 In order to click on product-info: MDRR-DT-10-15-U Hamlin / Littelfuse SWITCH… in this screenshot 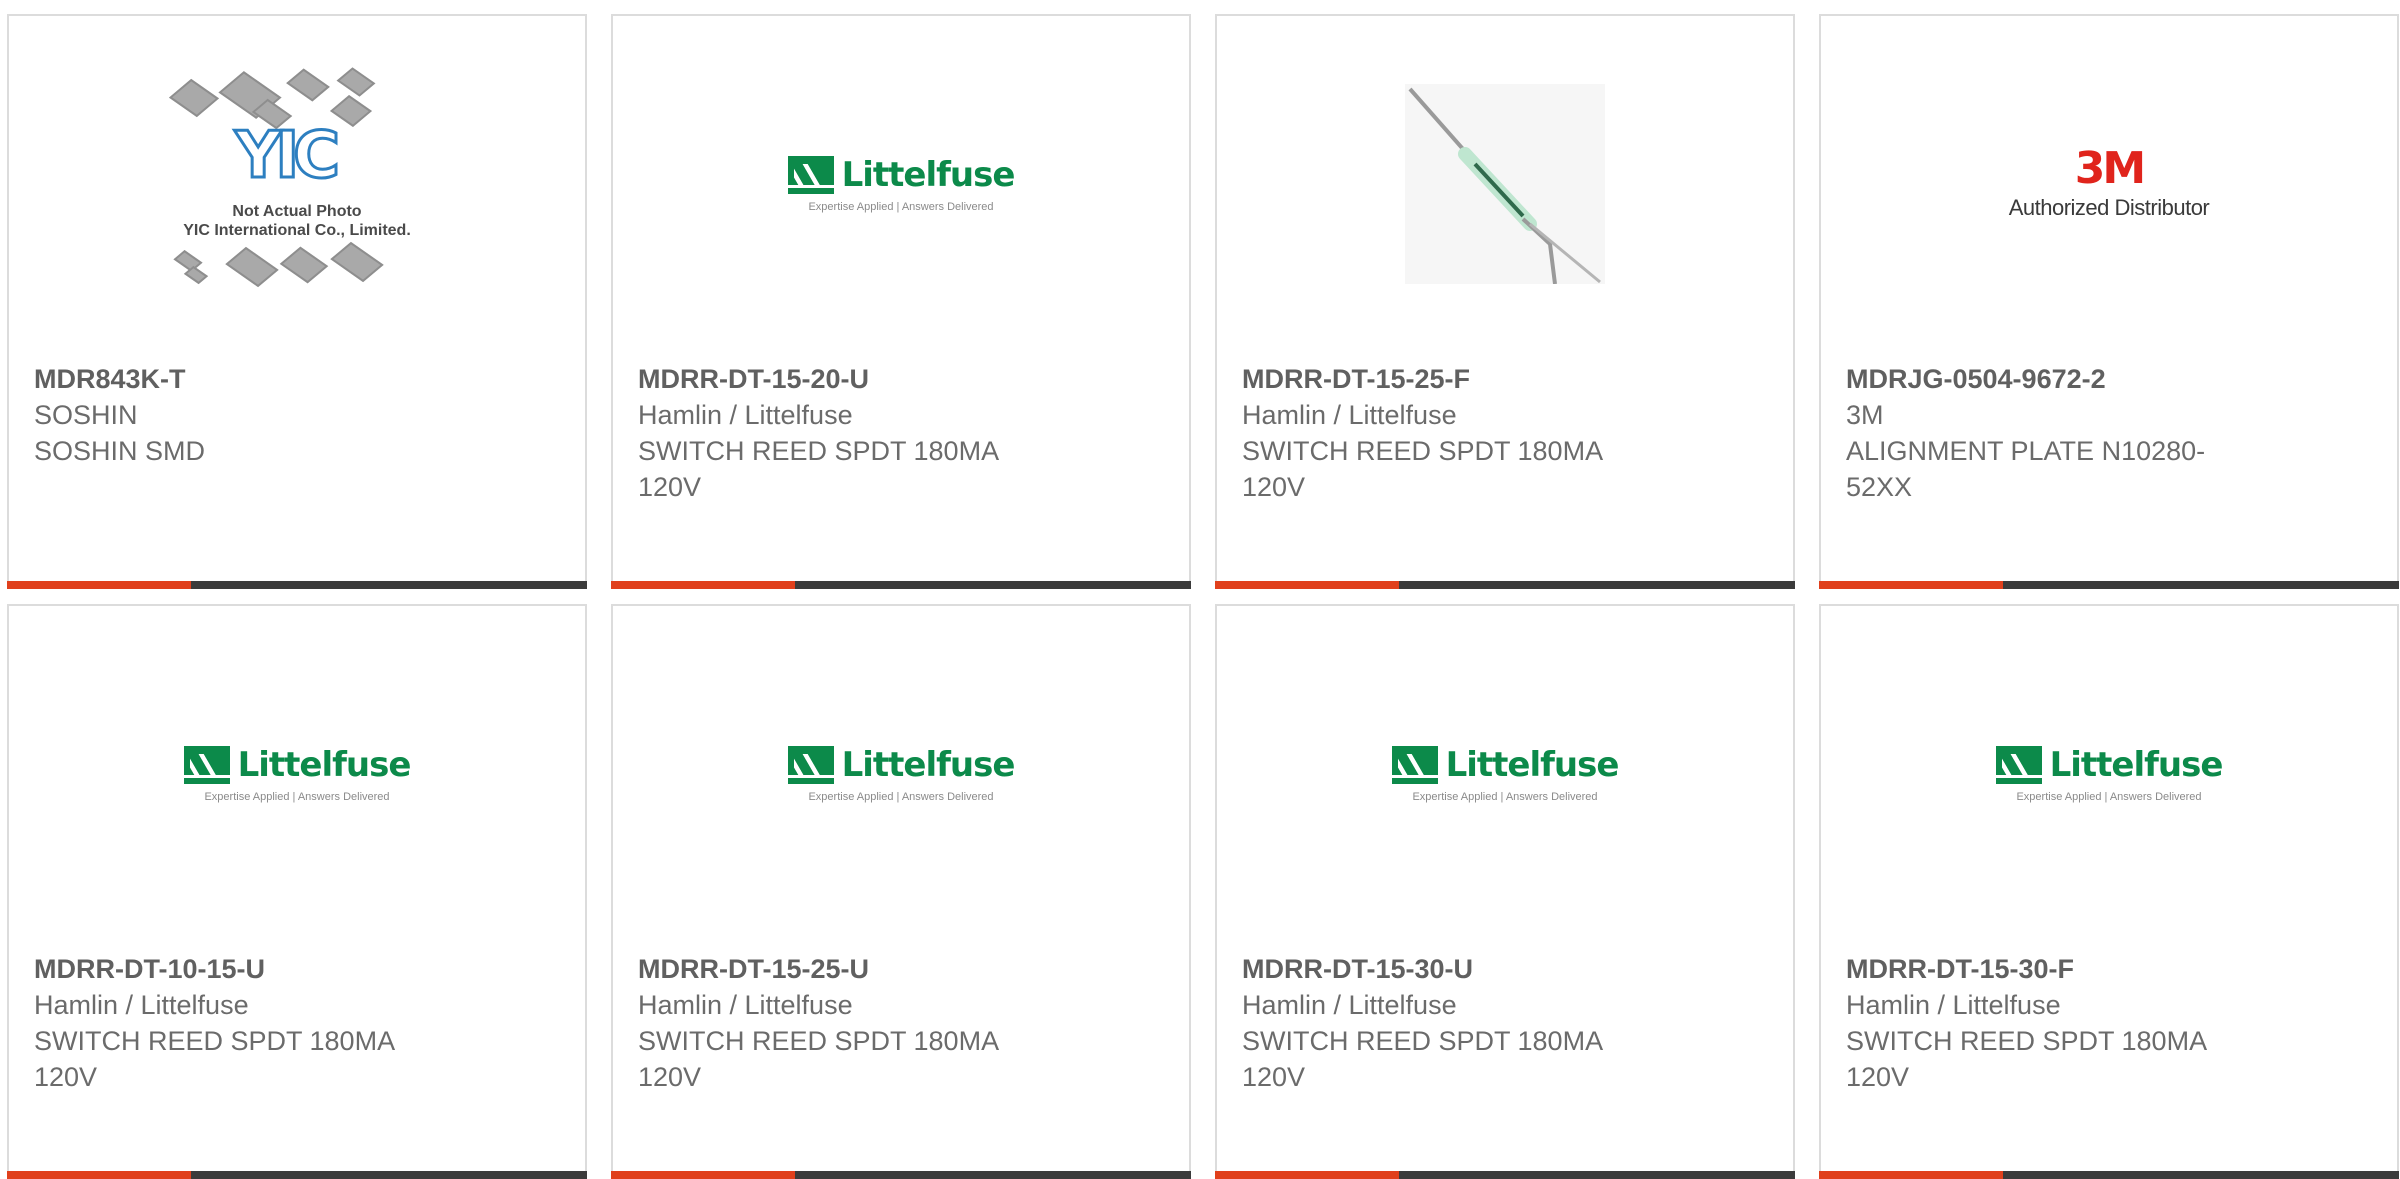, I will do `click(244, 1023)`.